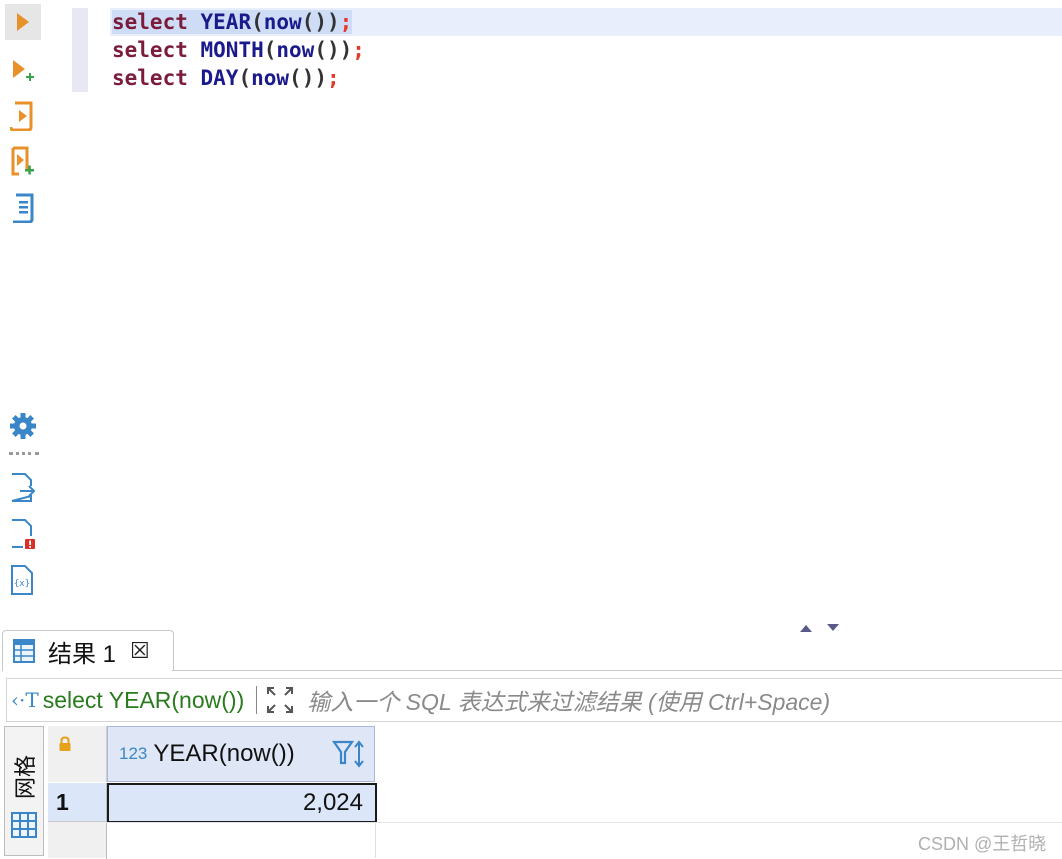  What do you see at coordinates (144, 700) in the screenshot?
I see `active-filter-query: select YEAR(now())` at bounding box center [144, 700].